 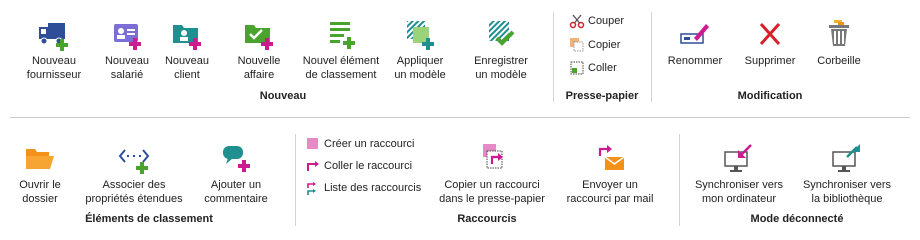 I want to click on label-line-2: affaire, so click(x=259, y=75).